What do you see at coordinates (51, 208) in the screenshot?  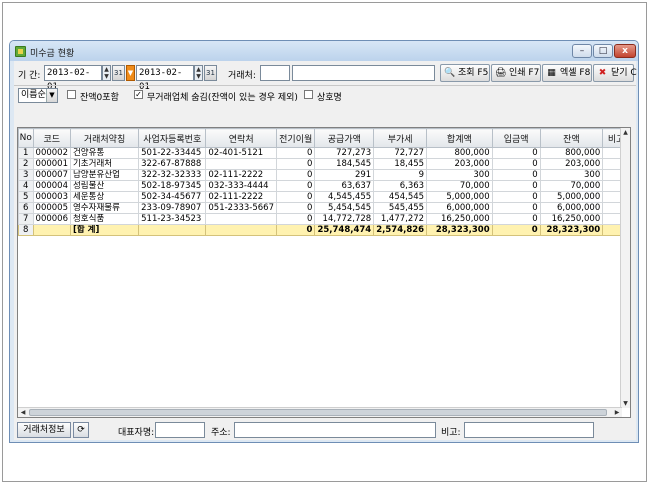 I see `cell-code: 000005` at bounding box center [51, 208].